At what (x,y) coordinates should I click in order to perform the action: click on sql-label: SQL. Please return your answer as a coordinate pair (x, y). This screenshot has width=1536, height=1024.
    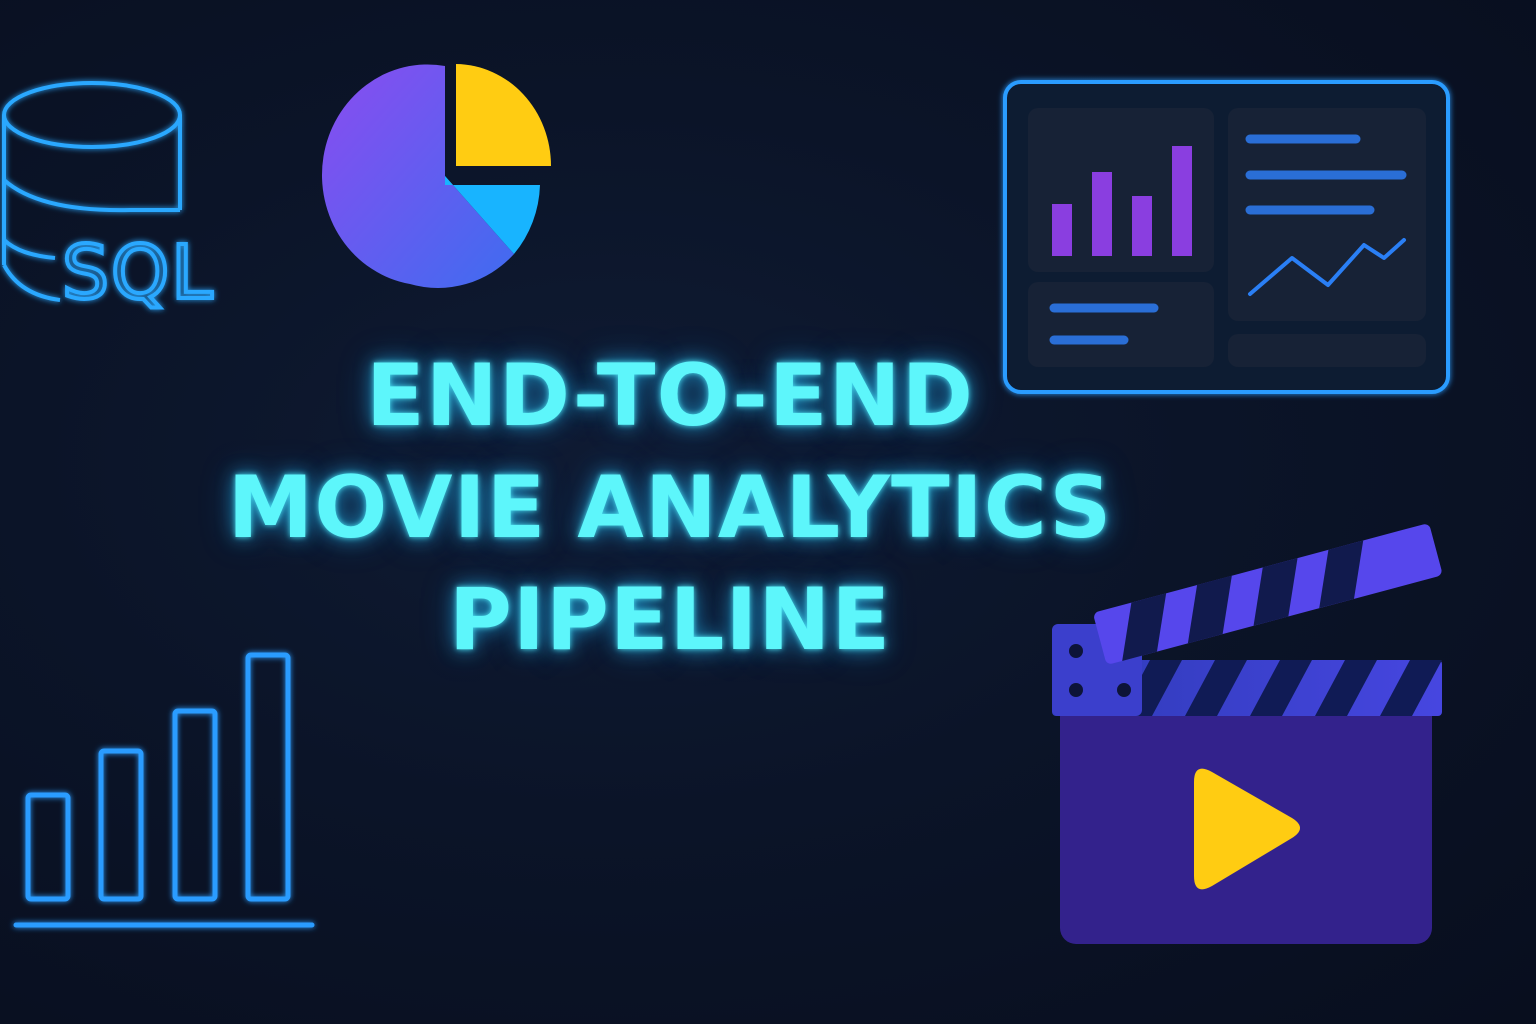
    Looking at the image, I should click on (138, 273).